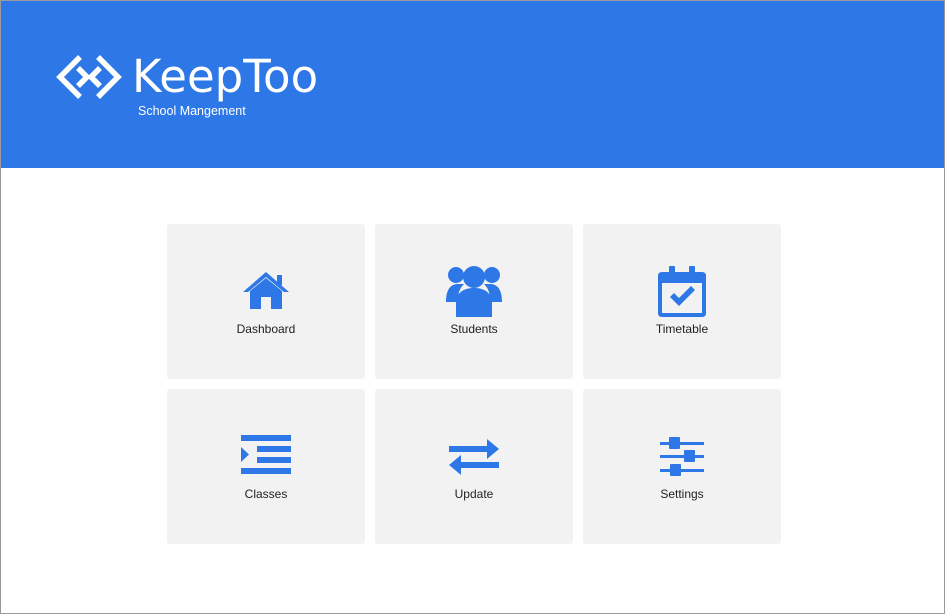 Image resolution: width=945 pixels, height=614 pixels. I want to click on classes-tile: Classes, so click(266, 466).